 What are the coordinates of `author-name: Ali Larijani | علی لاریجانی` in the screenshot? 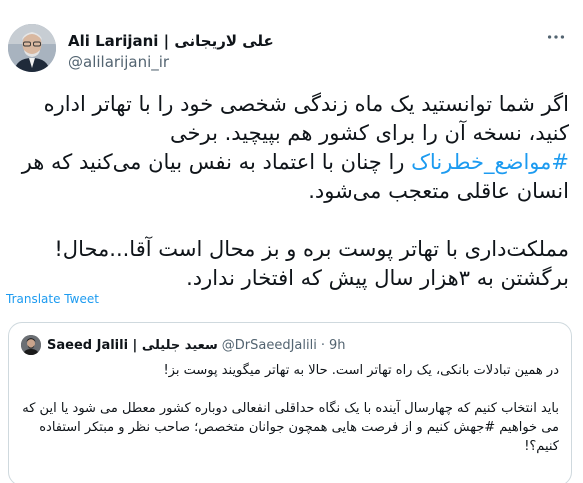 It's located at (171, 41).